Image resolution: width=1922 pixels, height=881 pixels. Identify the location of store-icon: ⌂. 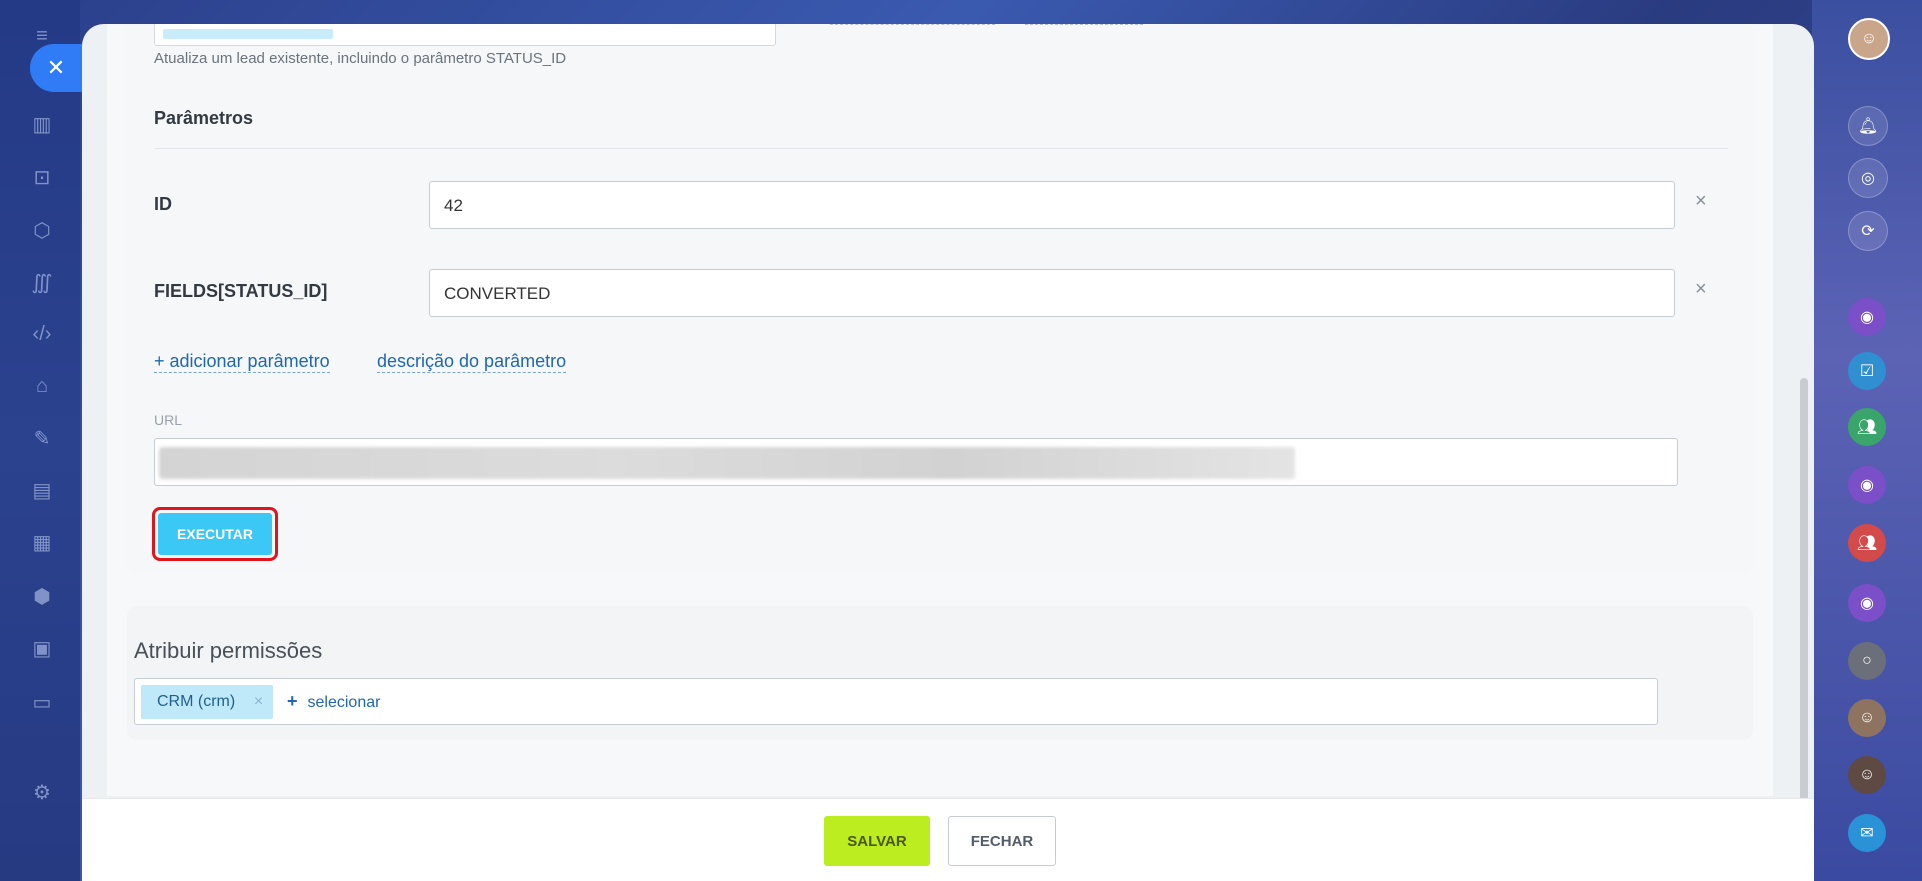
(42, 386).